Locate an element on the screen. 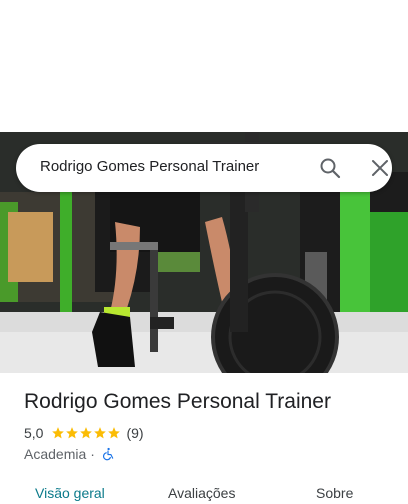 This screenshot has width=408, height=504. star-rating is located at coordinates (86, 433).